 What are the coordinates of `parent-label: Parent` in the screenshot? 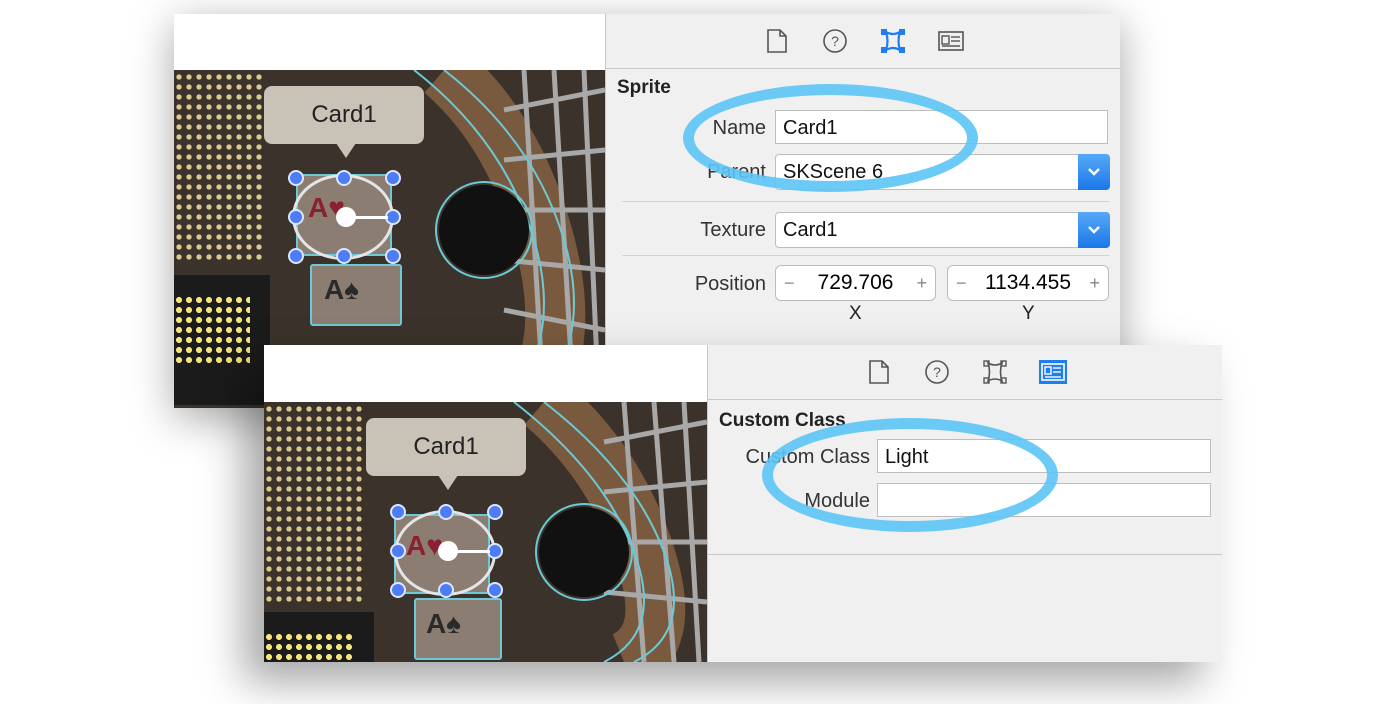 It's located at (736, 172).